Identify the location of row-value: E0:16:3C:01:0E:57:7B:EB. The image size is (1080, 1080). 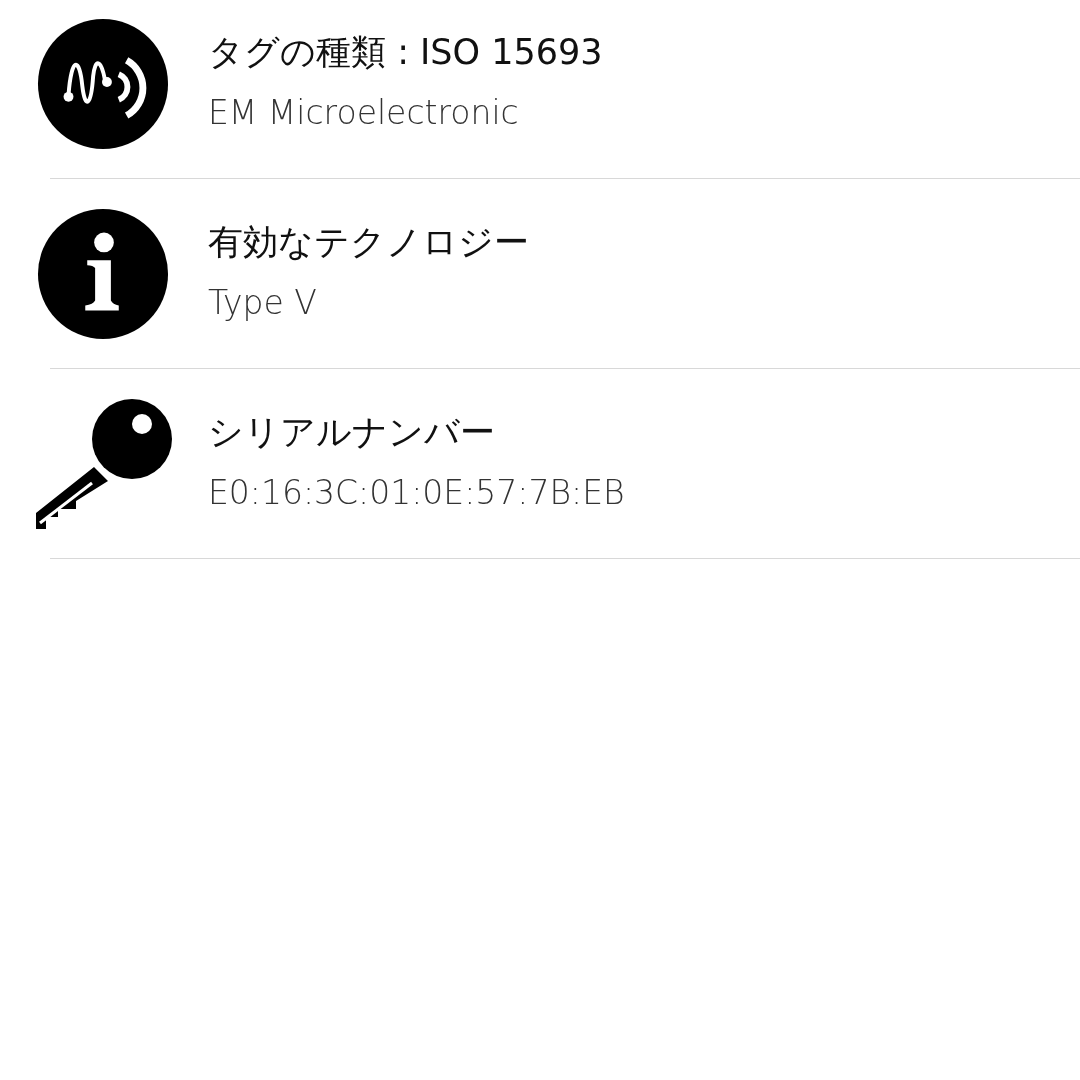
(416, 493).